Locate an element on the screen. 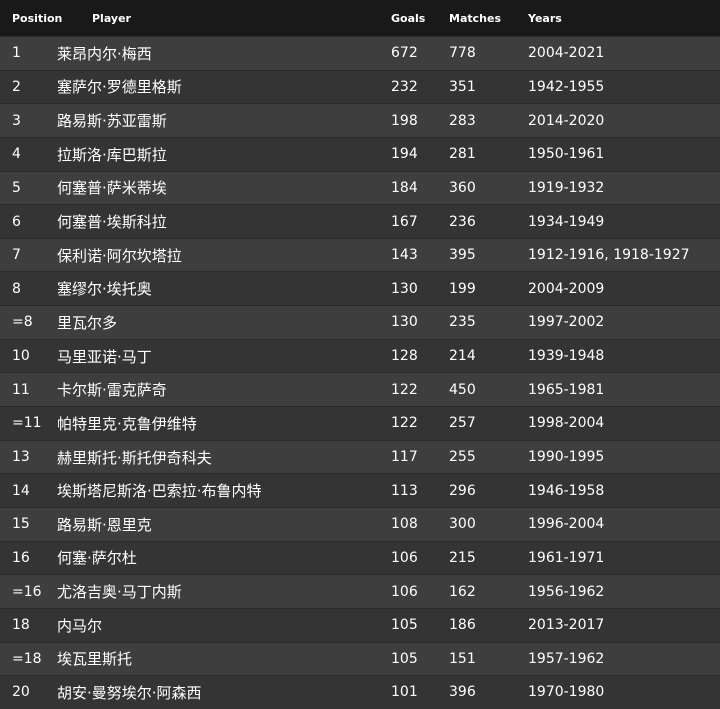 Image resolution: width=720 pixels, height=709 pixels. cell-player: 内马尔 is located at coordinates (224, 625).